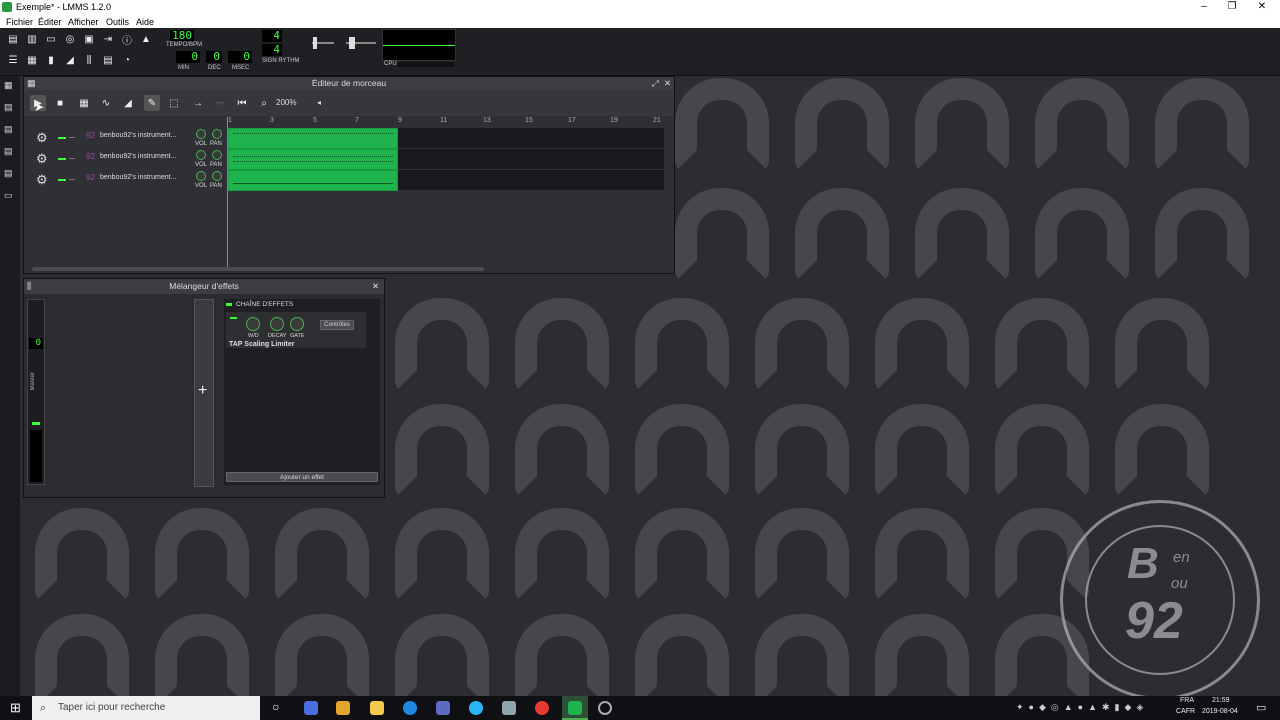 The width and height of the screenshot is (1280, 720). Describe the element at coordinates (377, 708) in the screenshot. I see `file-explorer-icon` at that location.